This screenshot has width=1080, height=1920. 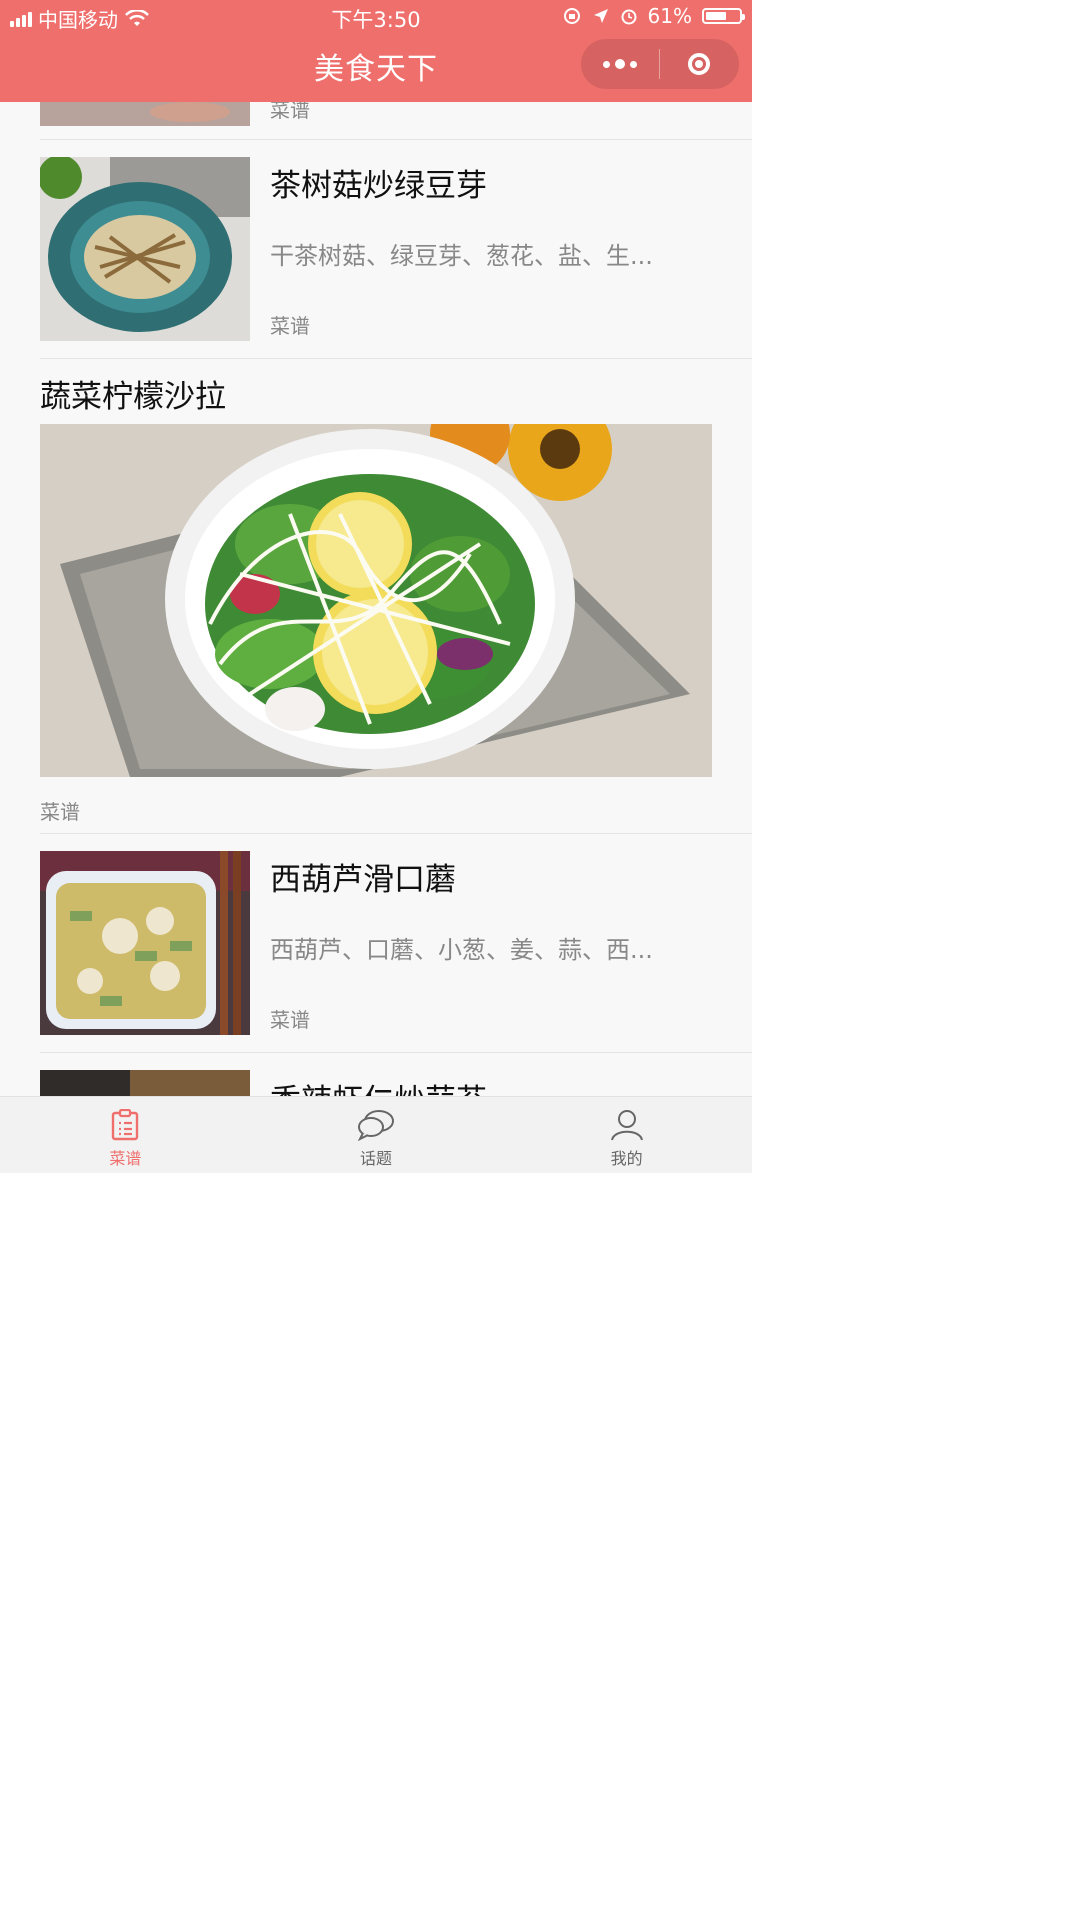 I want to click on tab-recipes: 菜谱, so click(x=125, y=1135).